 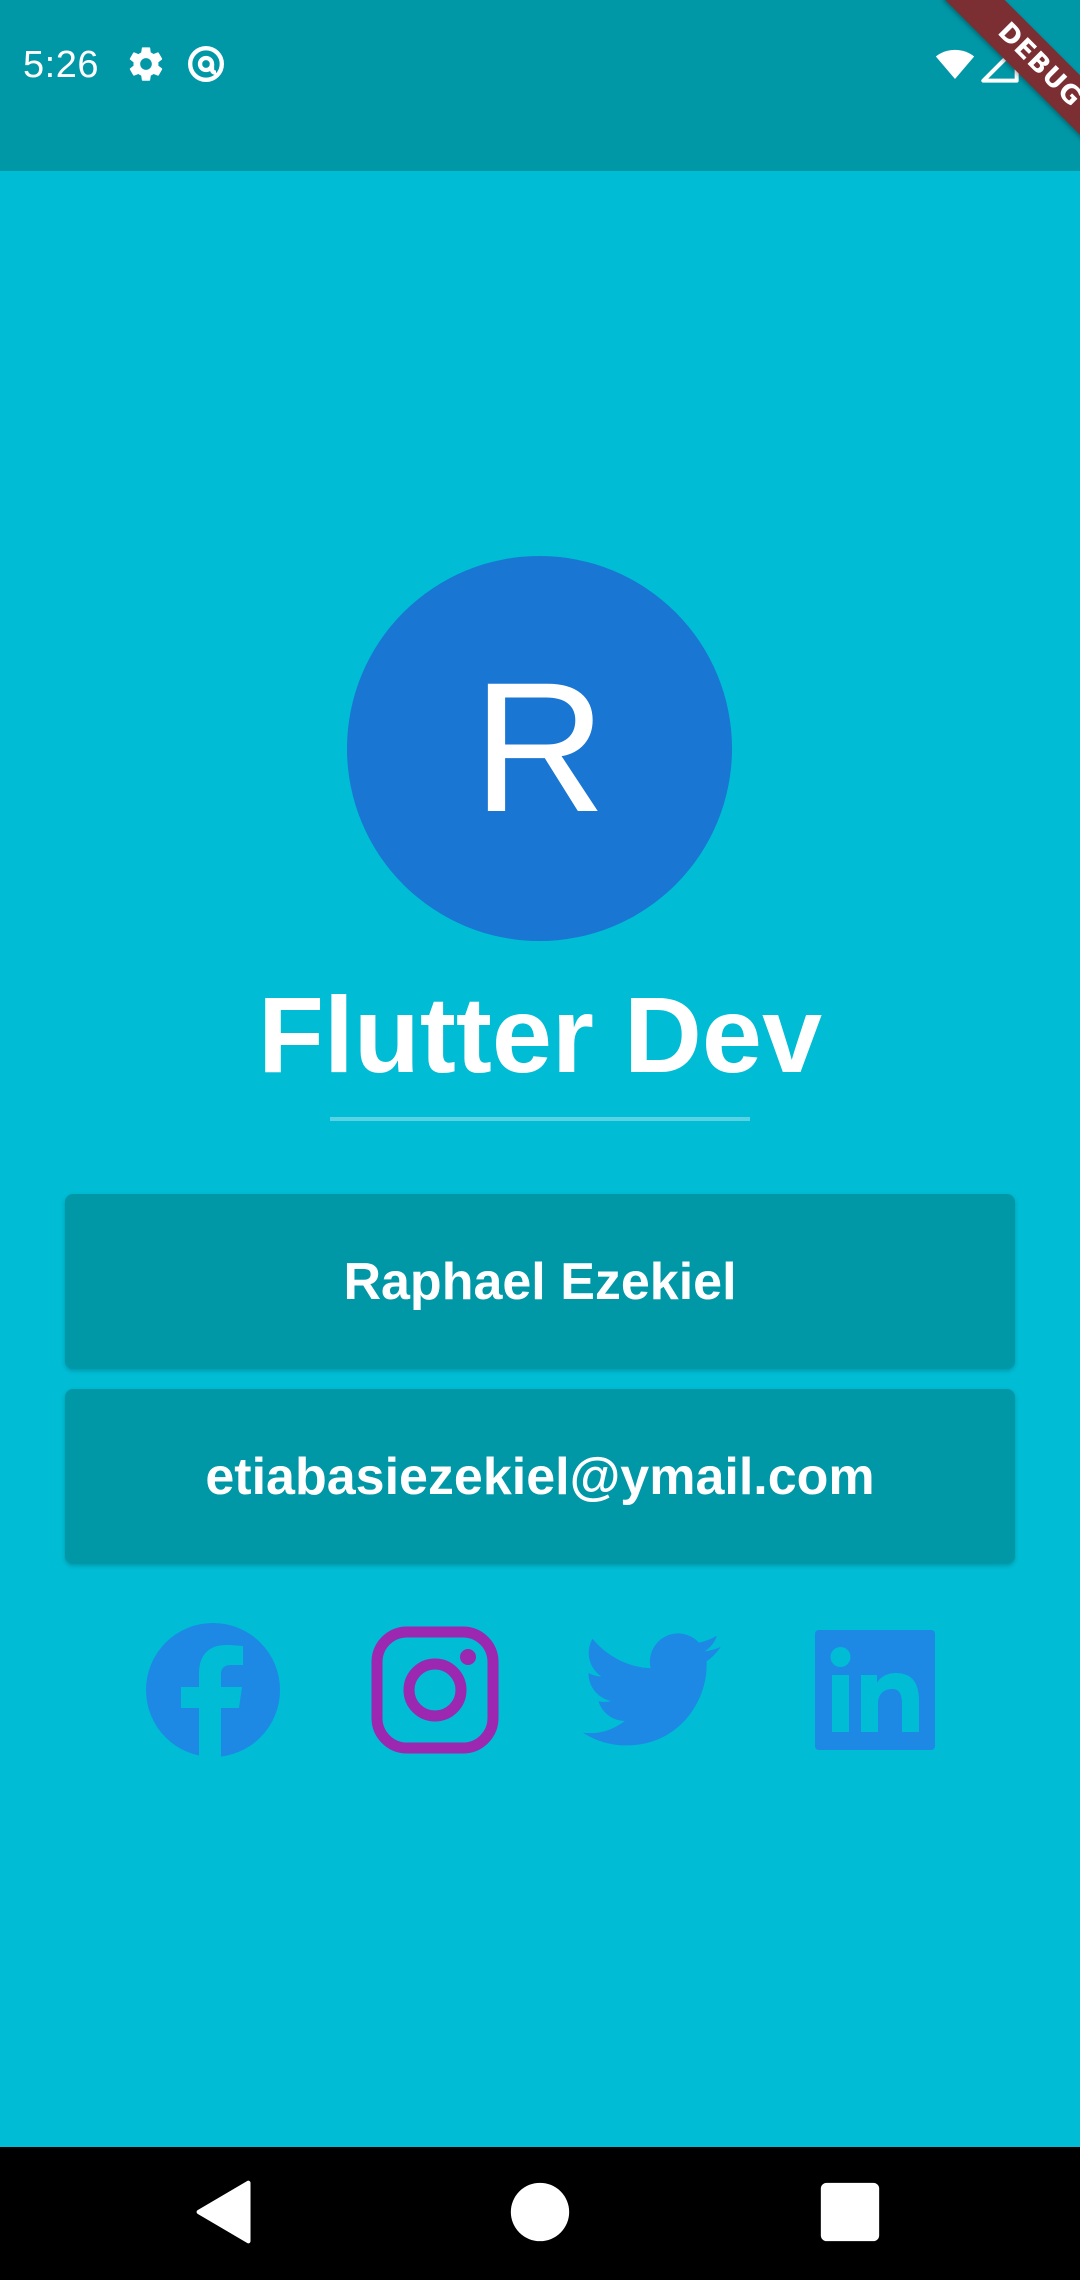 I want to click on instagram-icon, so click(x=435, y=1690).